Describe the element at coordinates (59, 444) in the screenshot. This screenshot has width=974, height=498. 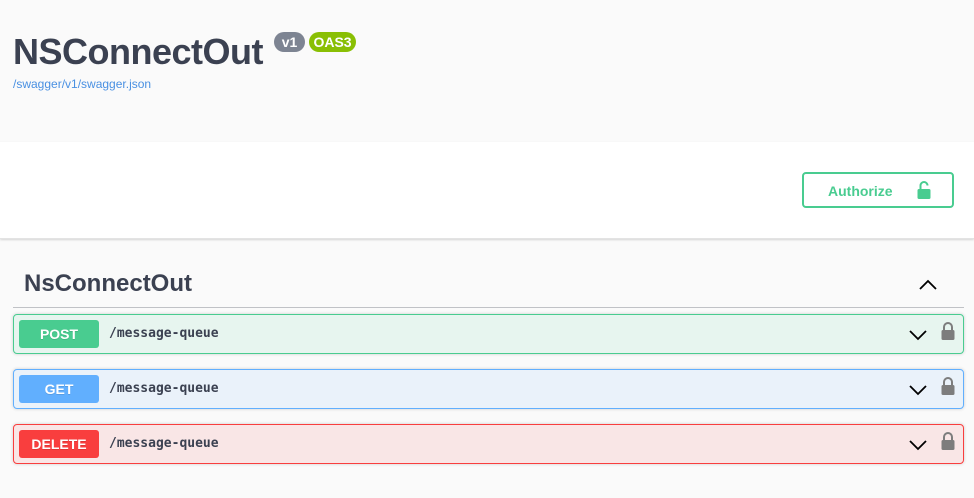
I see `method-badge-delete: DELETE` at that location.